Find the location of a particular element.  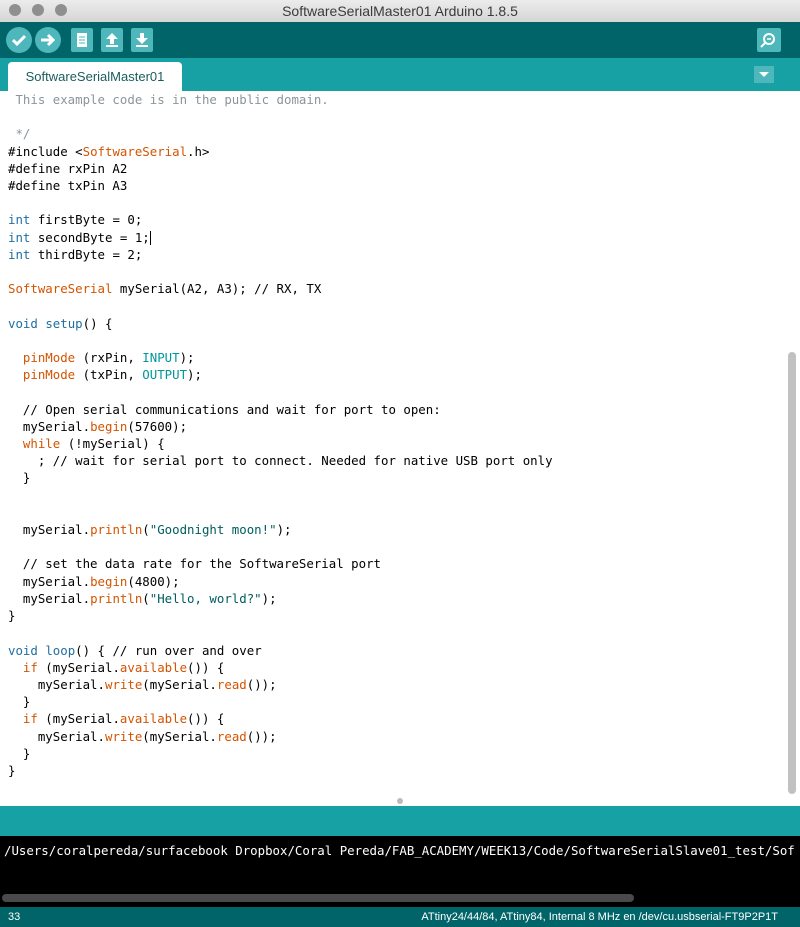

line-number: 33 is located at coordinates (14, 917).